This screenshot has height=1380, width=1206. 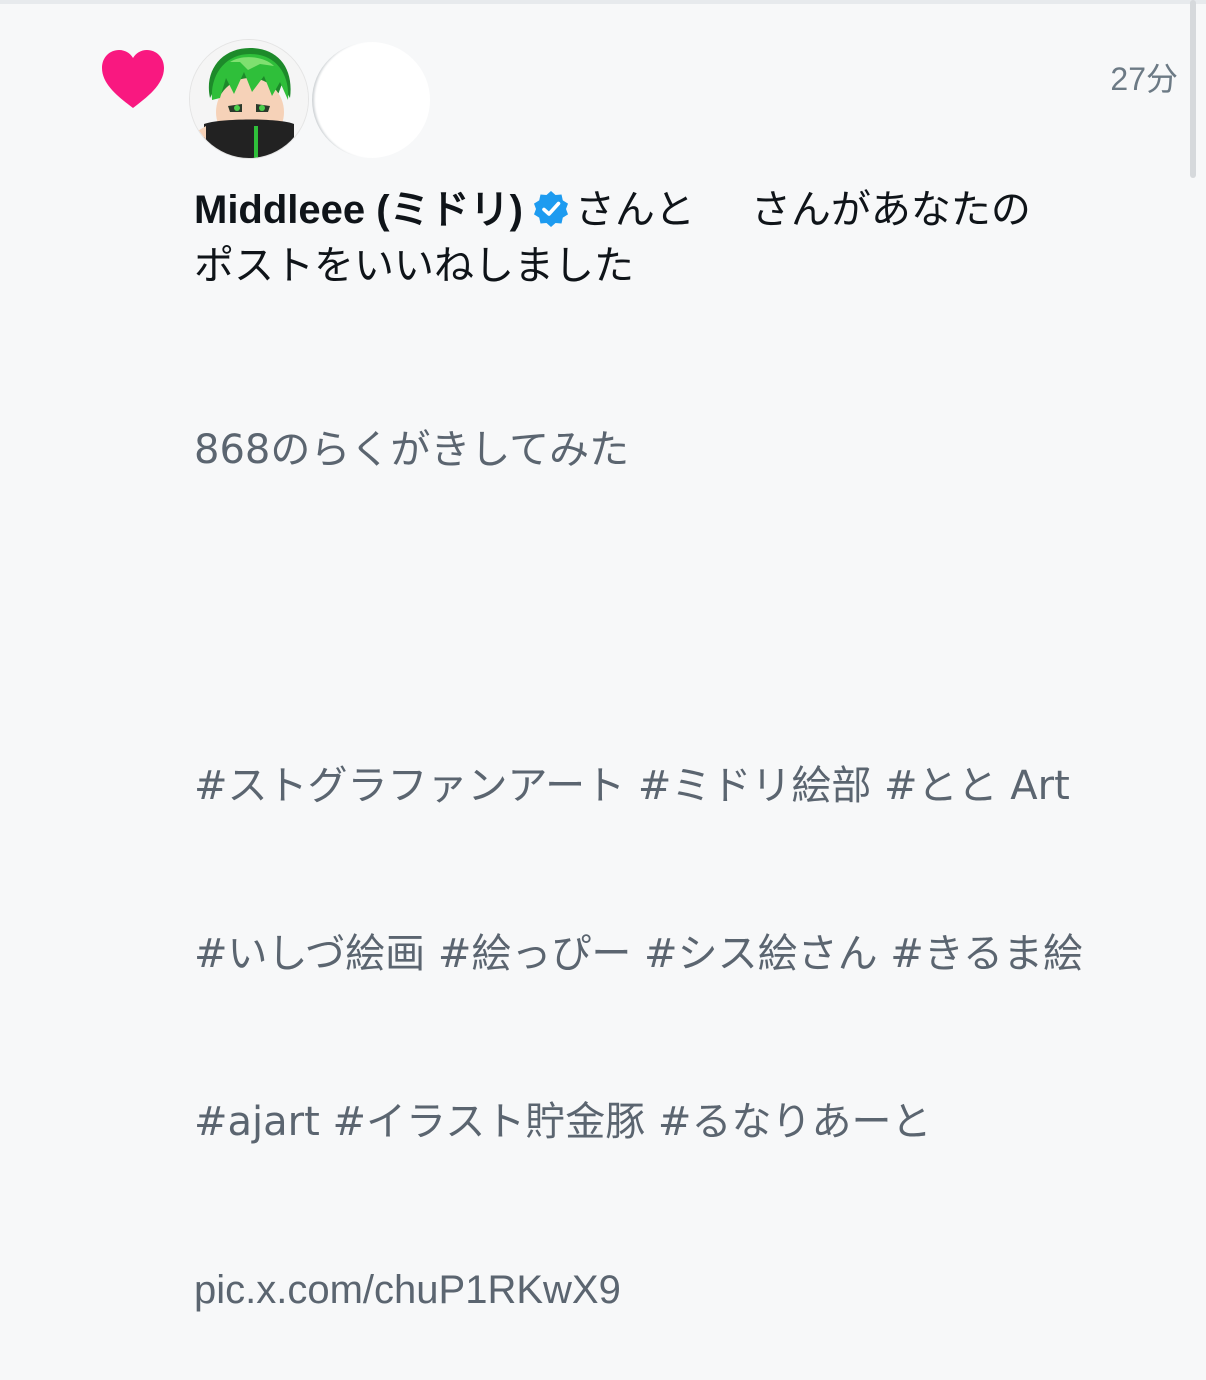 I want to click on post-hashtags-line3: #ajart #イラスト貯金豚 #るなりあーと, so click(x=563, y=1122).